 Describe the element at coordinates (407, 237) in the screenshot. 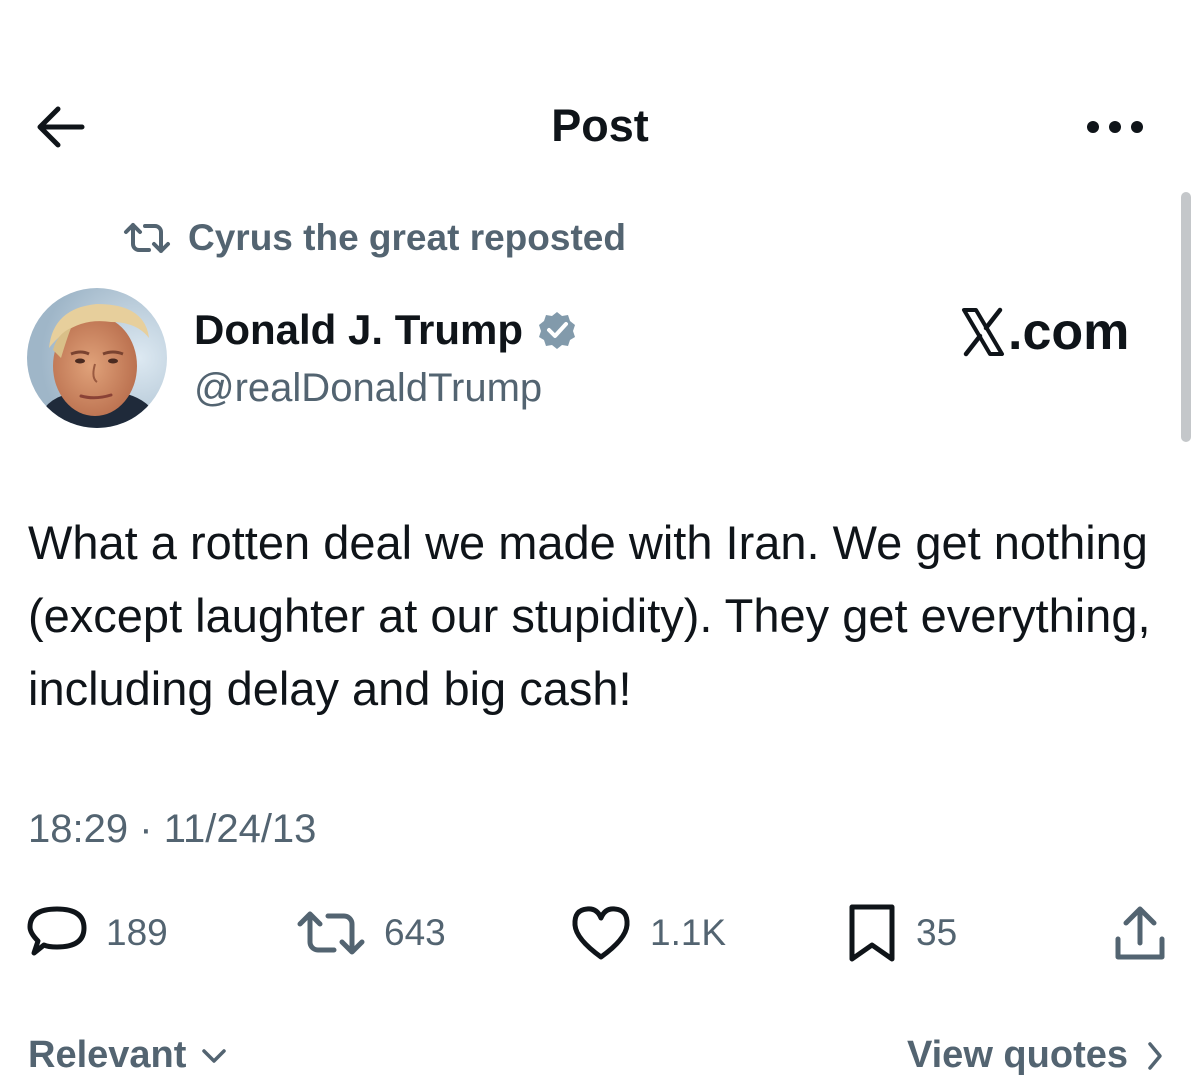

I see `repost-label: Cyrus the great reposted` at that location.